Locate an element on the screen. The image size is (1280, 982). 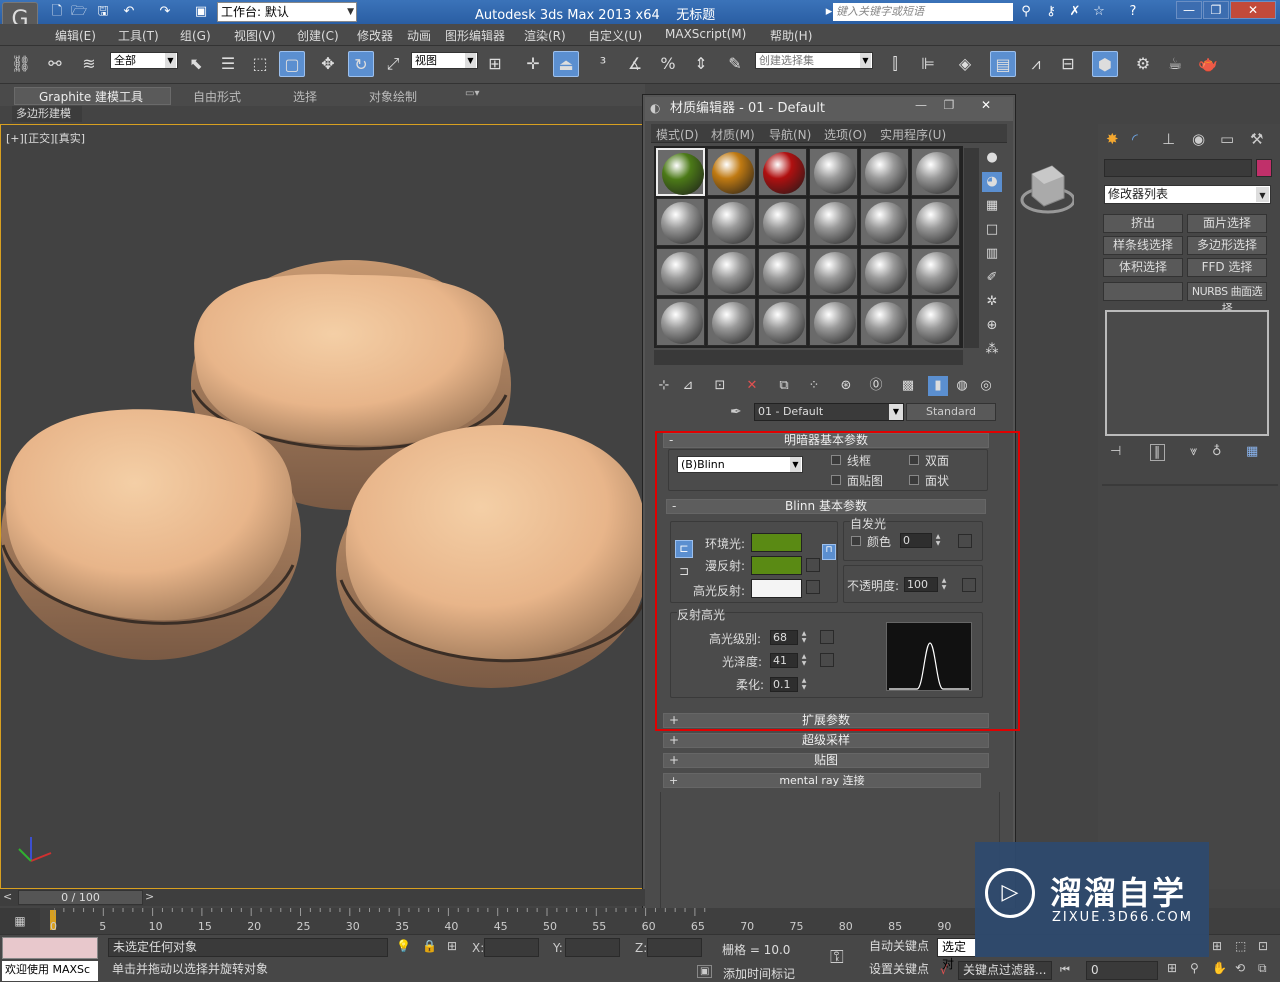
render-setup-icon: ⚙ is located at coordinates (1143, 64).